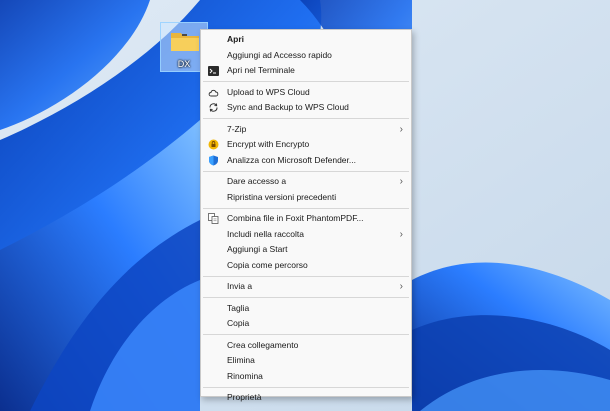 This screenshot has height=411, width=610. What do you see at coordinates (266, 233) in the screenshot?
I see `menu-item-label: Includi nella raccolta` at bounding box center [266, 233].